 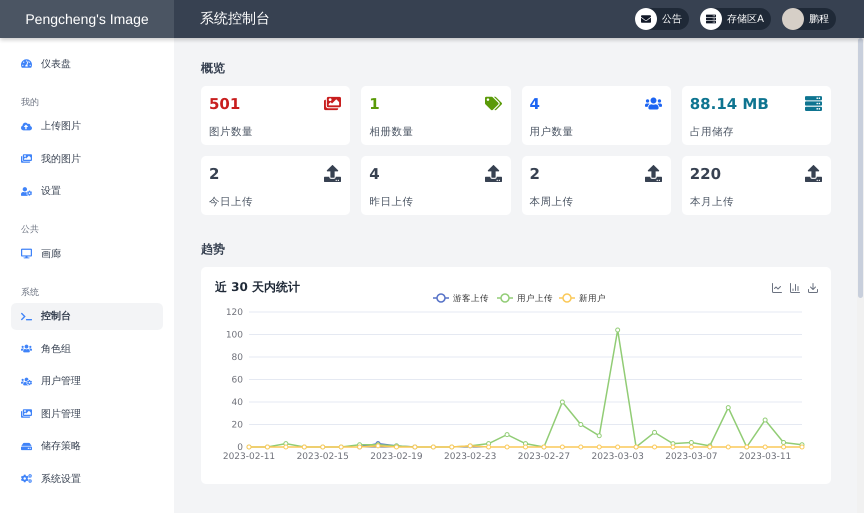 I want to click on stat-label: 相册数量, so click(x=391, y=132).